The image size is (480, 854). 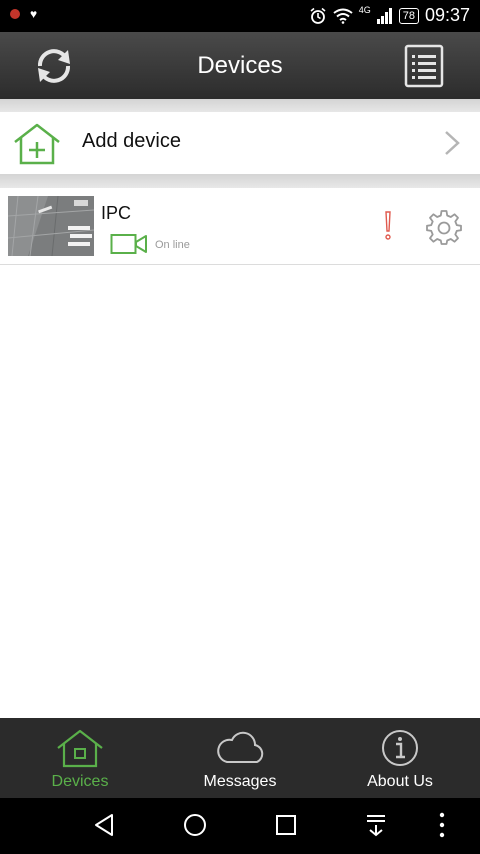 I want to click on add-home-icon, so click(x=37, y=144).